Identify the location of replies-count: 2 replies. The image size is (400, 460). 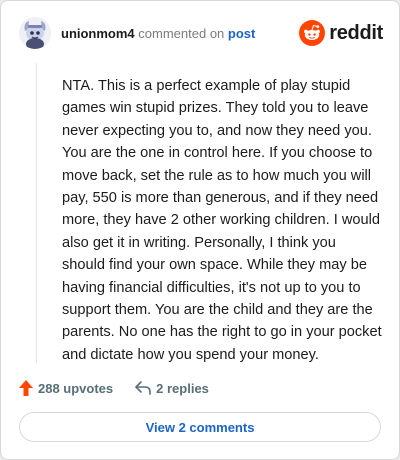
(182, 388).